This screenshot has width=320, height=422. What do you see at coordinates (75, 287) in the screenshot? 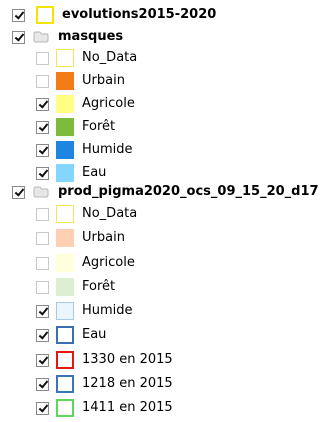
I see `legend-item-prod-foret: Forêt` at bounding box center [75, 287].